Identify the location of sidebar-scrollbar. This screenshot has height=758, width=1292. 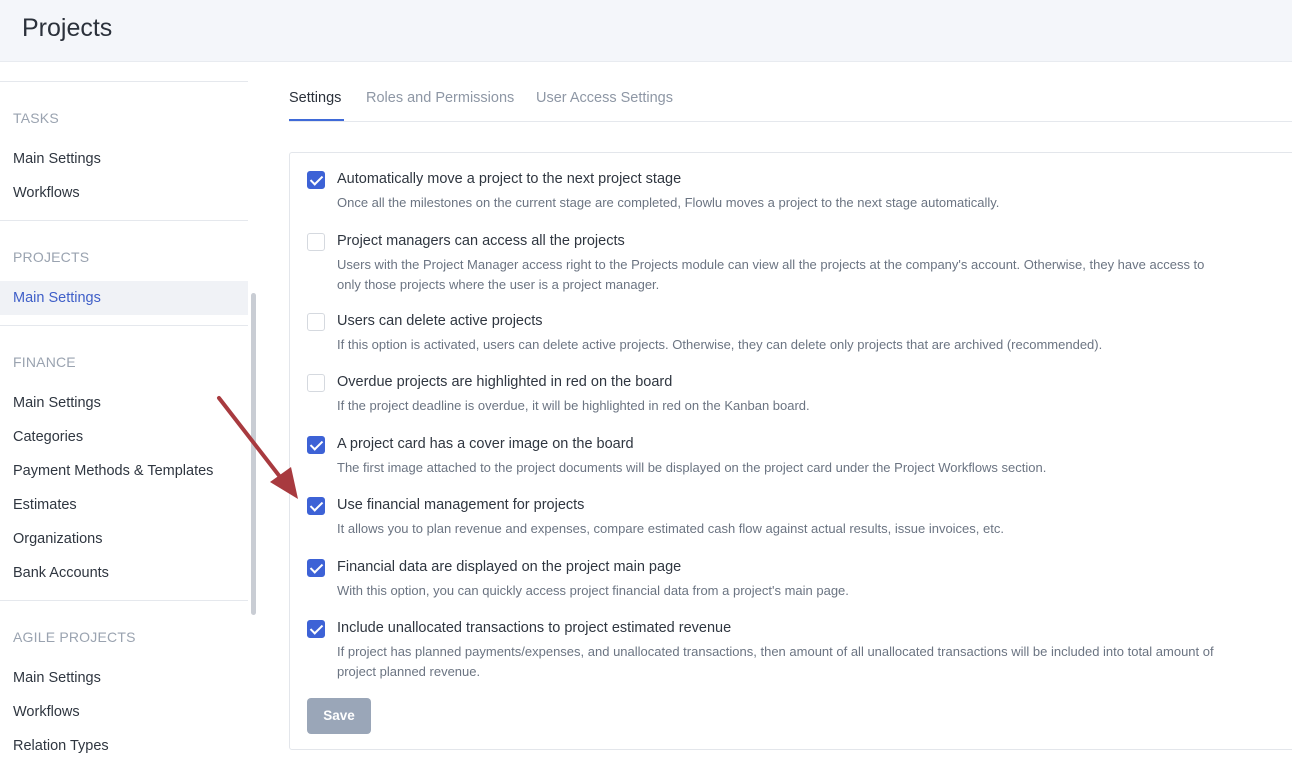
(253, 454).